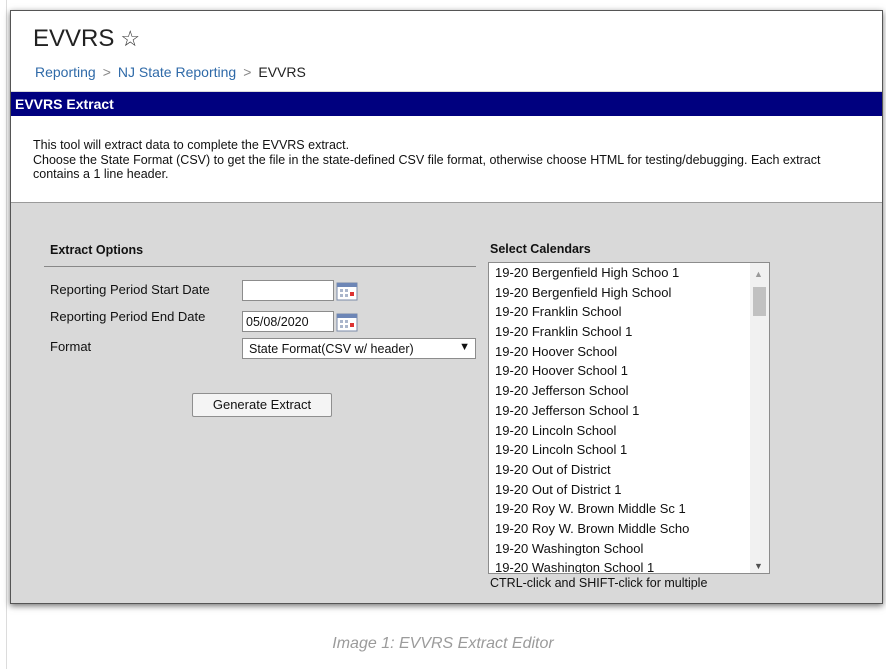  I want to click on calendar-option: 19-20 Jefferson School 1, so click(592, 411).